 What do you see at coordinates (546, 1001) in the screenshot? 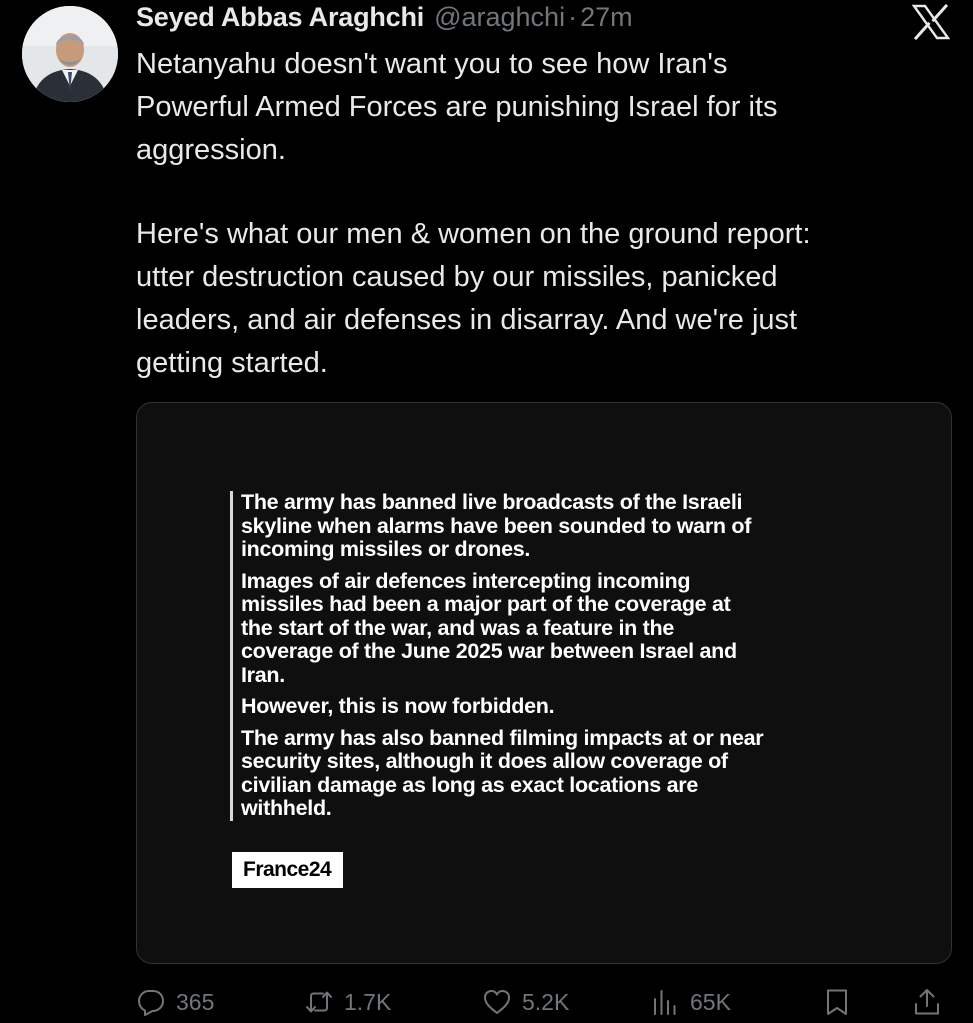
I see `like-count: 5.2K` at bounding box center [546, 1001].